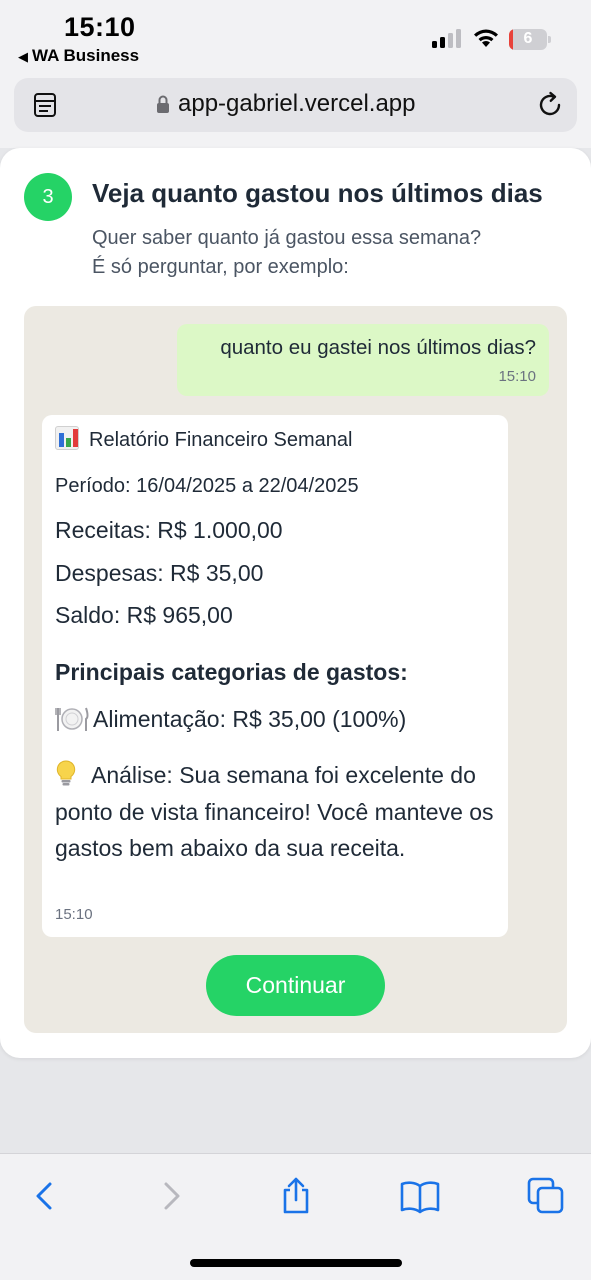  I want to click on bookmarks-icon, so click(420, 1196).